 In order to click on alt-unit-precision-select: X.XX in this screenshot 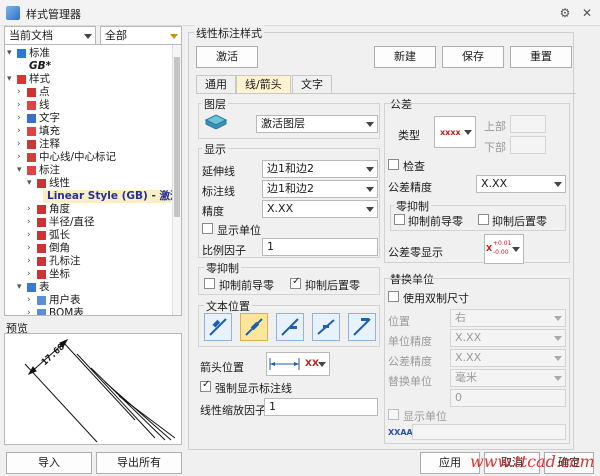, I will do `click(508, 338)`.